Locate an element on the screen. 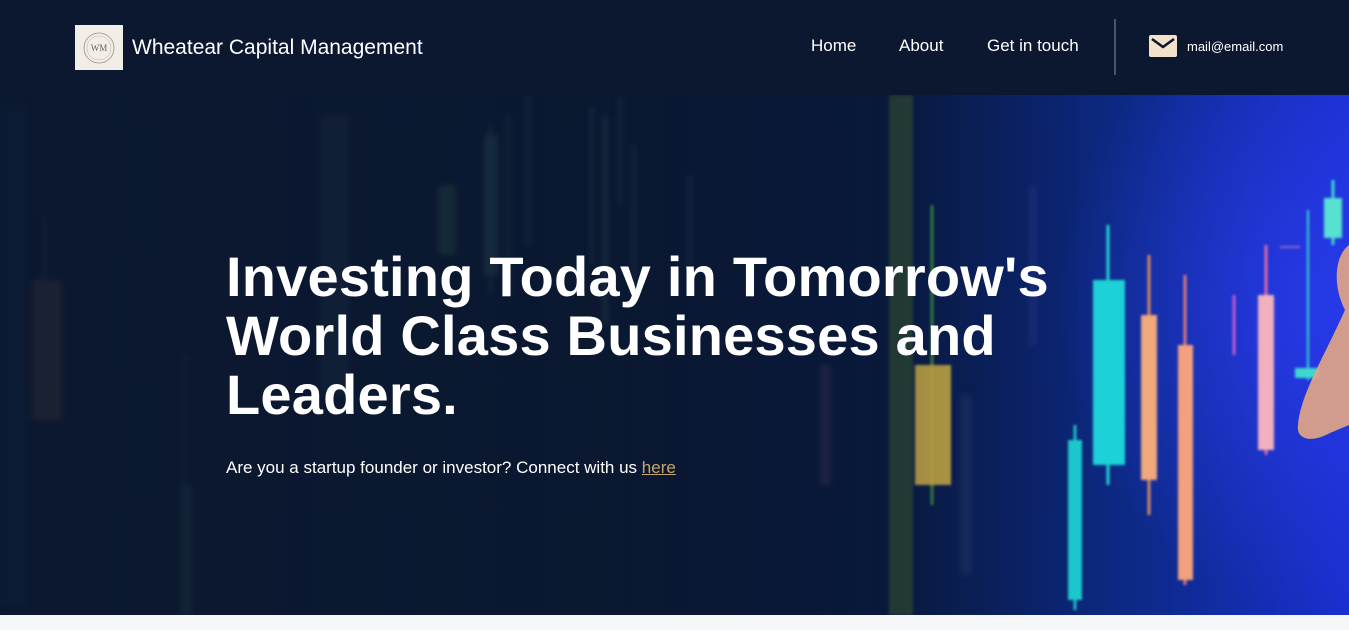  envelope-icon is located at coordinates (1163, 46).